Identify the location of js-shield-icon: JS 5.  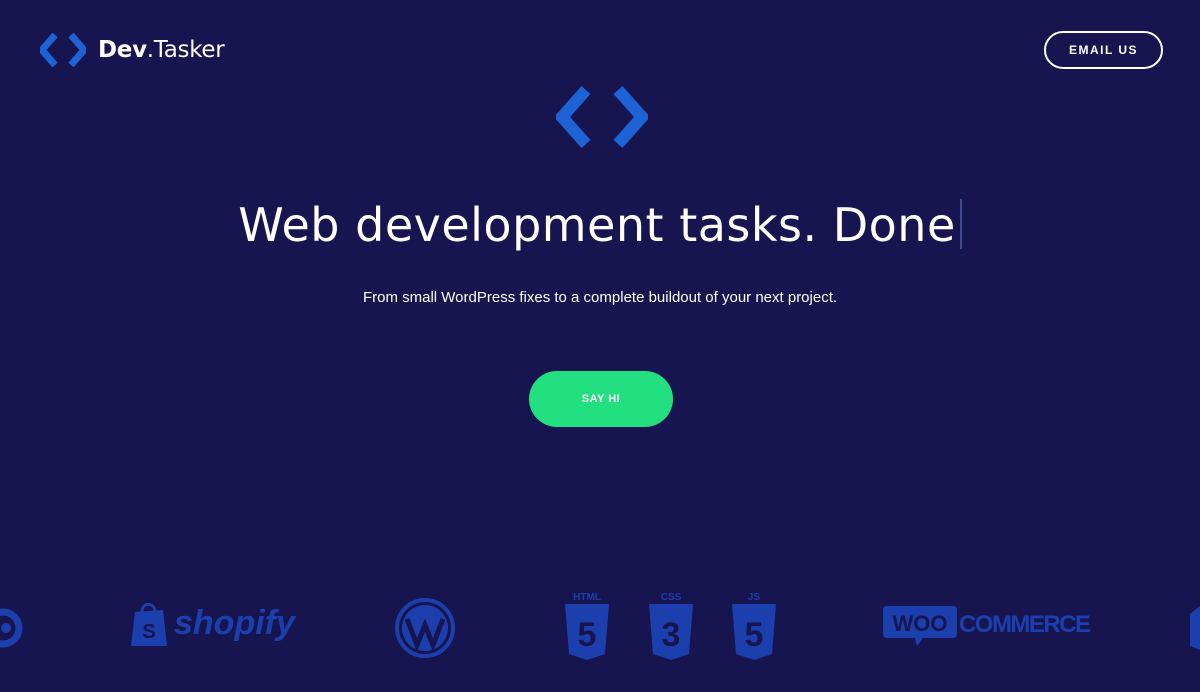
(754, 626).